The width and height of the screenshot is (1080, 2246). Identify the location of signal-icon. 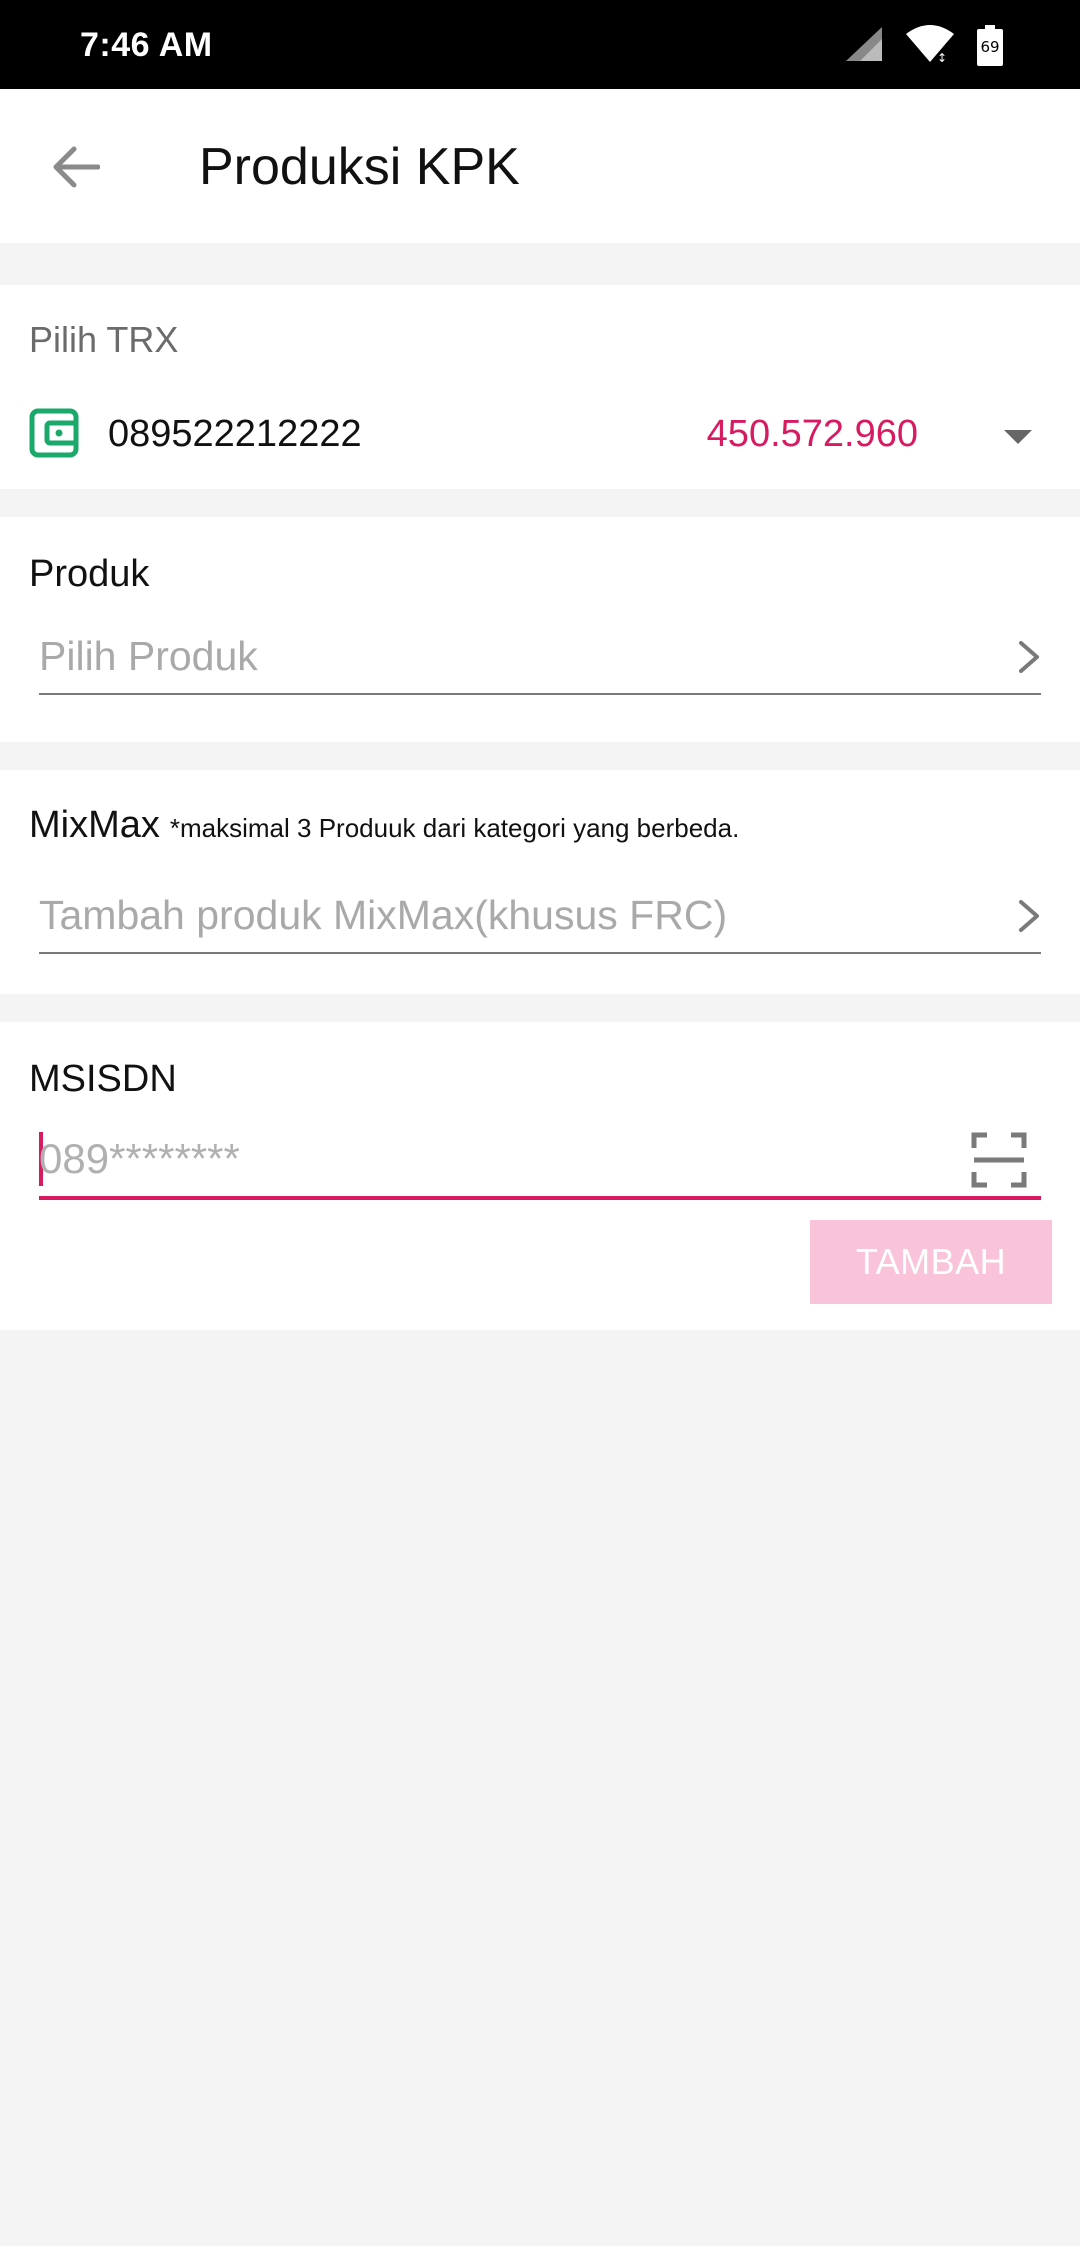
(864, 46).